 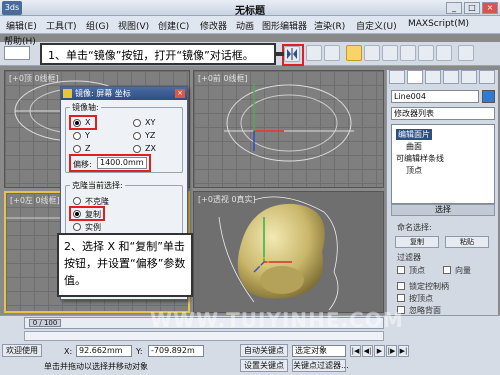 I want to click on menu-animation: 动画, so click(x=245, y=25).